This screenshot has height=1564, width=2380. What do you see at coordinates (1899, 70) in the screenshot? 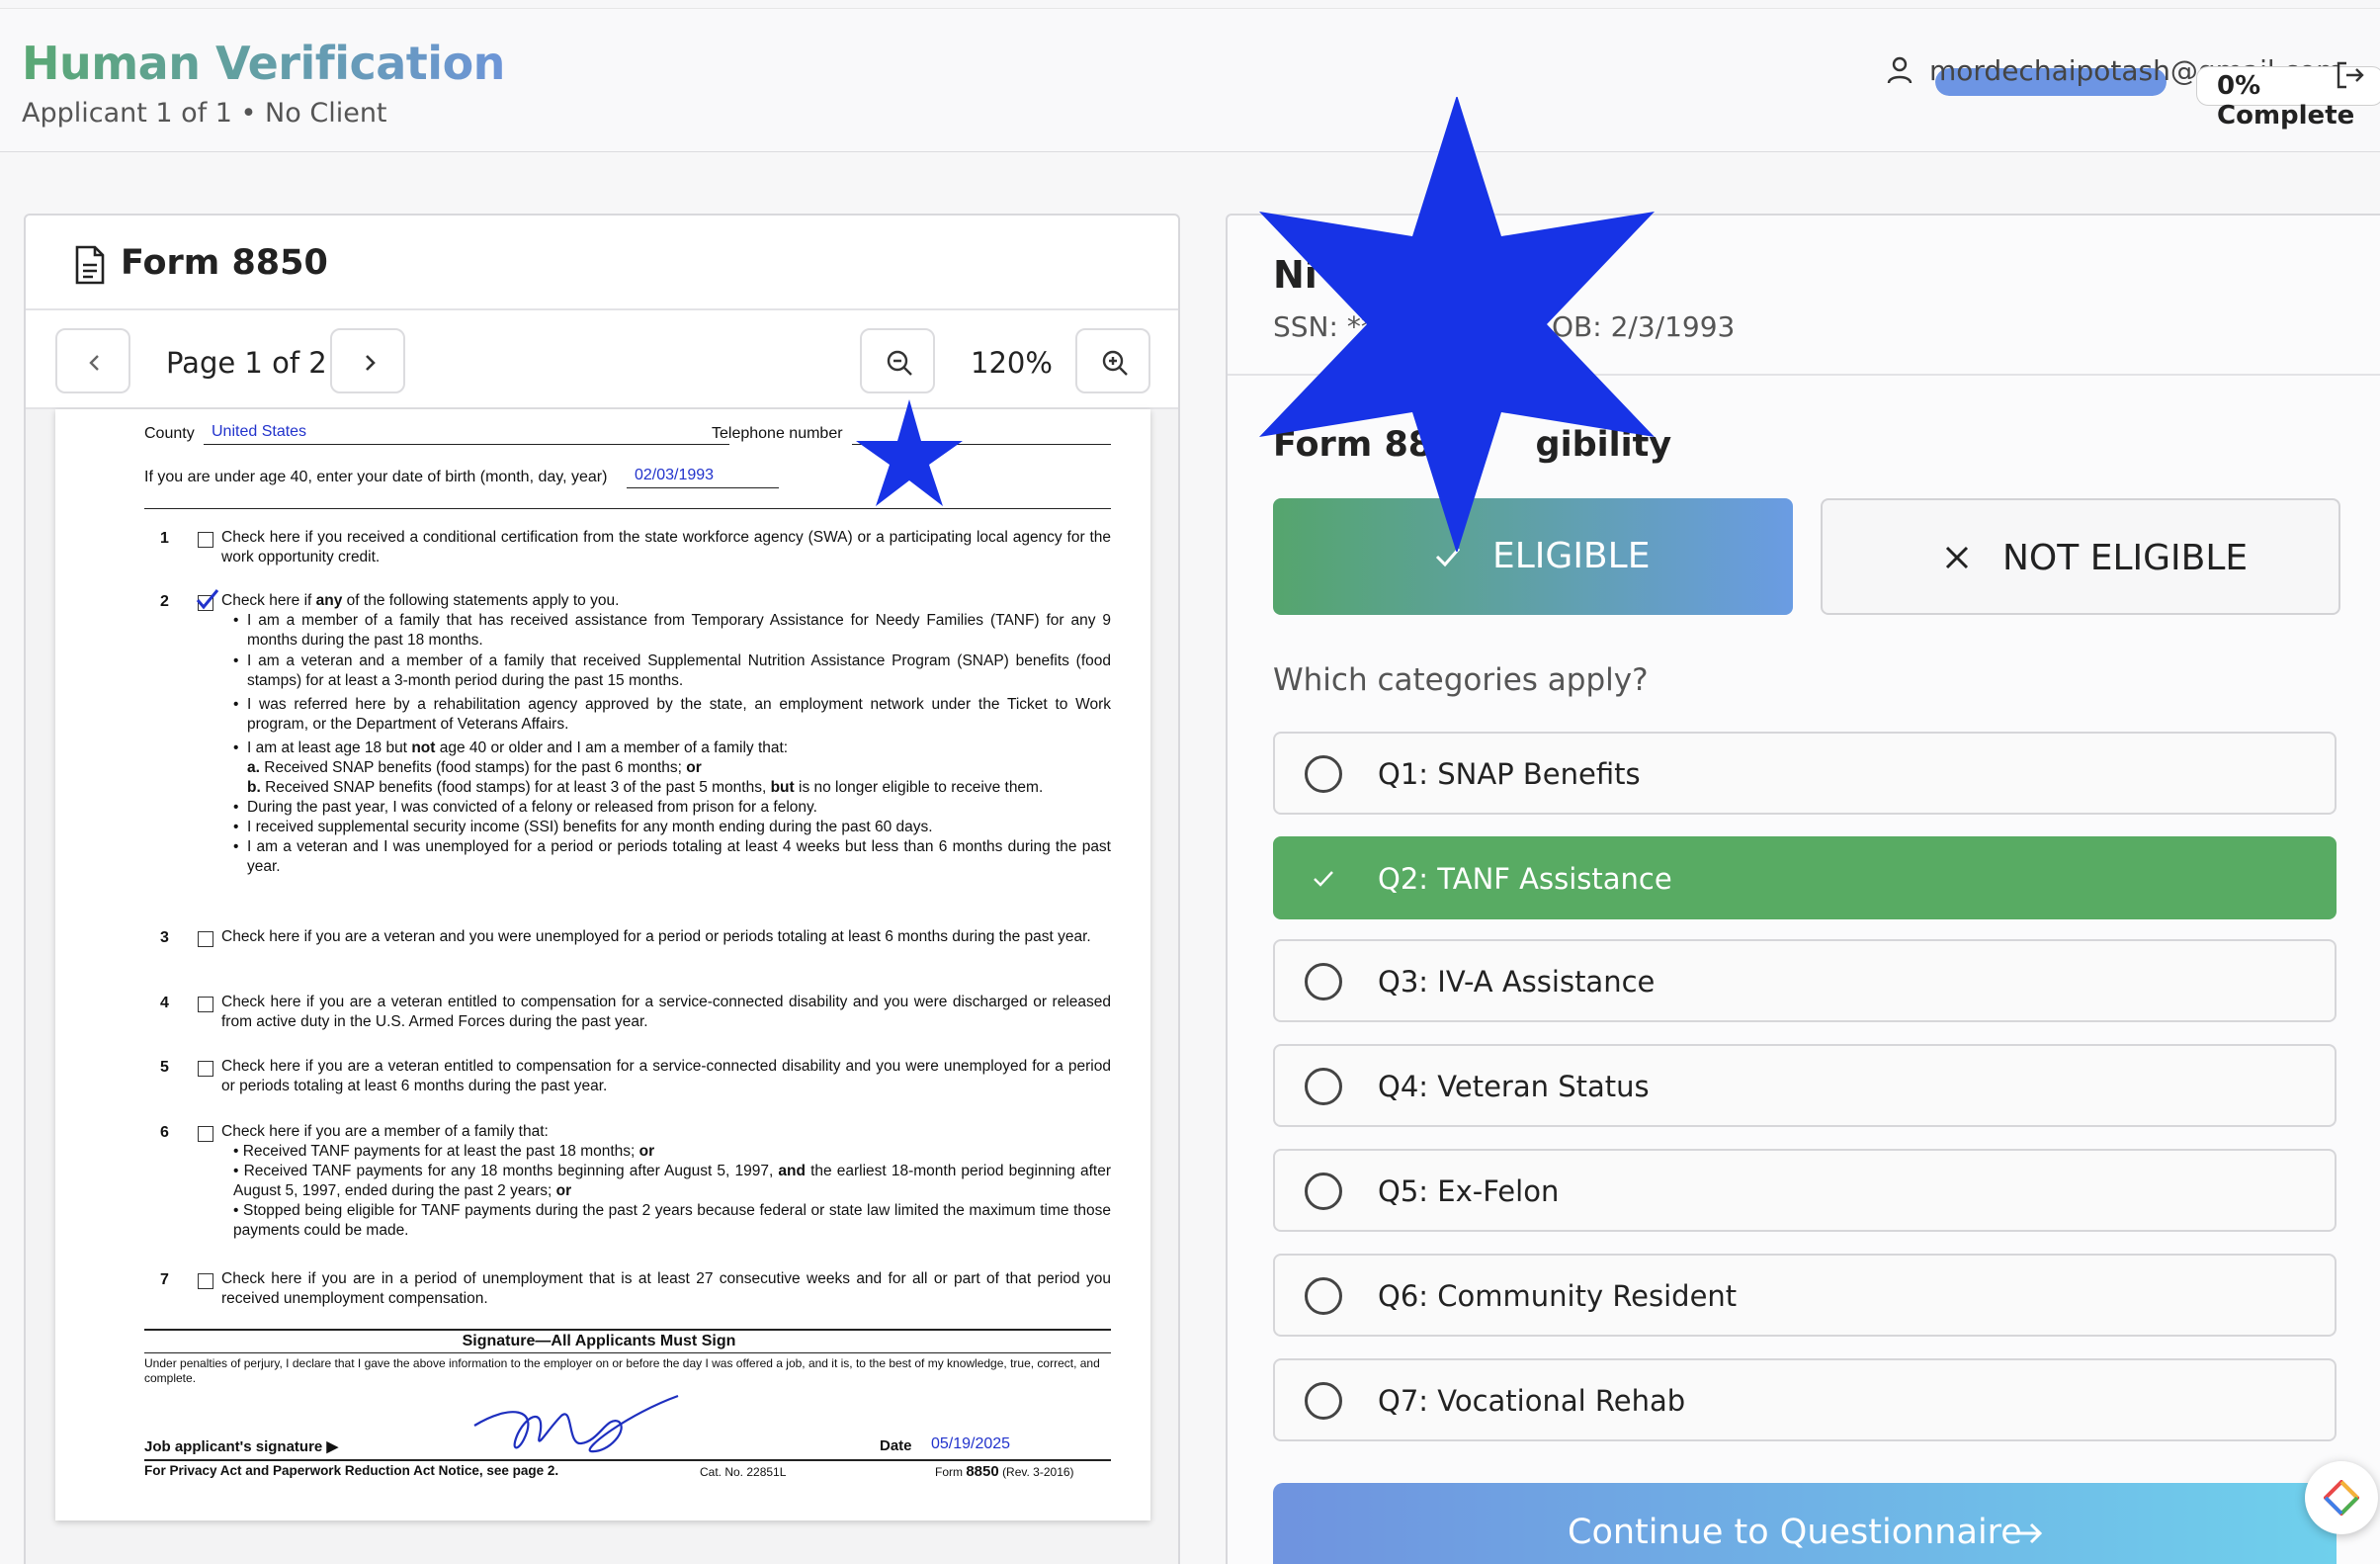
I see `user-icon` at bounding box center [1899, 70].